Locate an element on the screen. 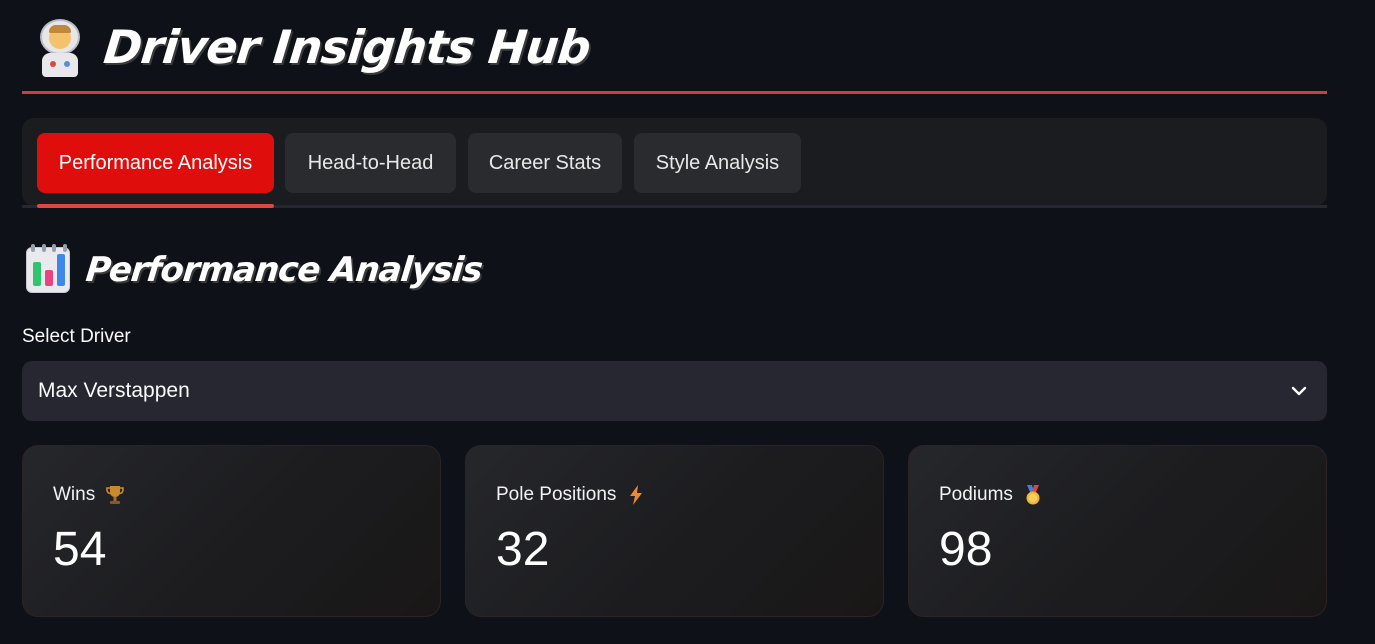  stat-label-text: Wins is located at coordinates (74, 494).